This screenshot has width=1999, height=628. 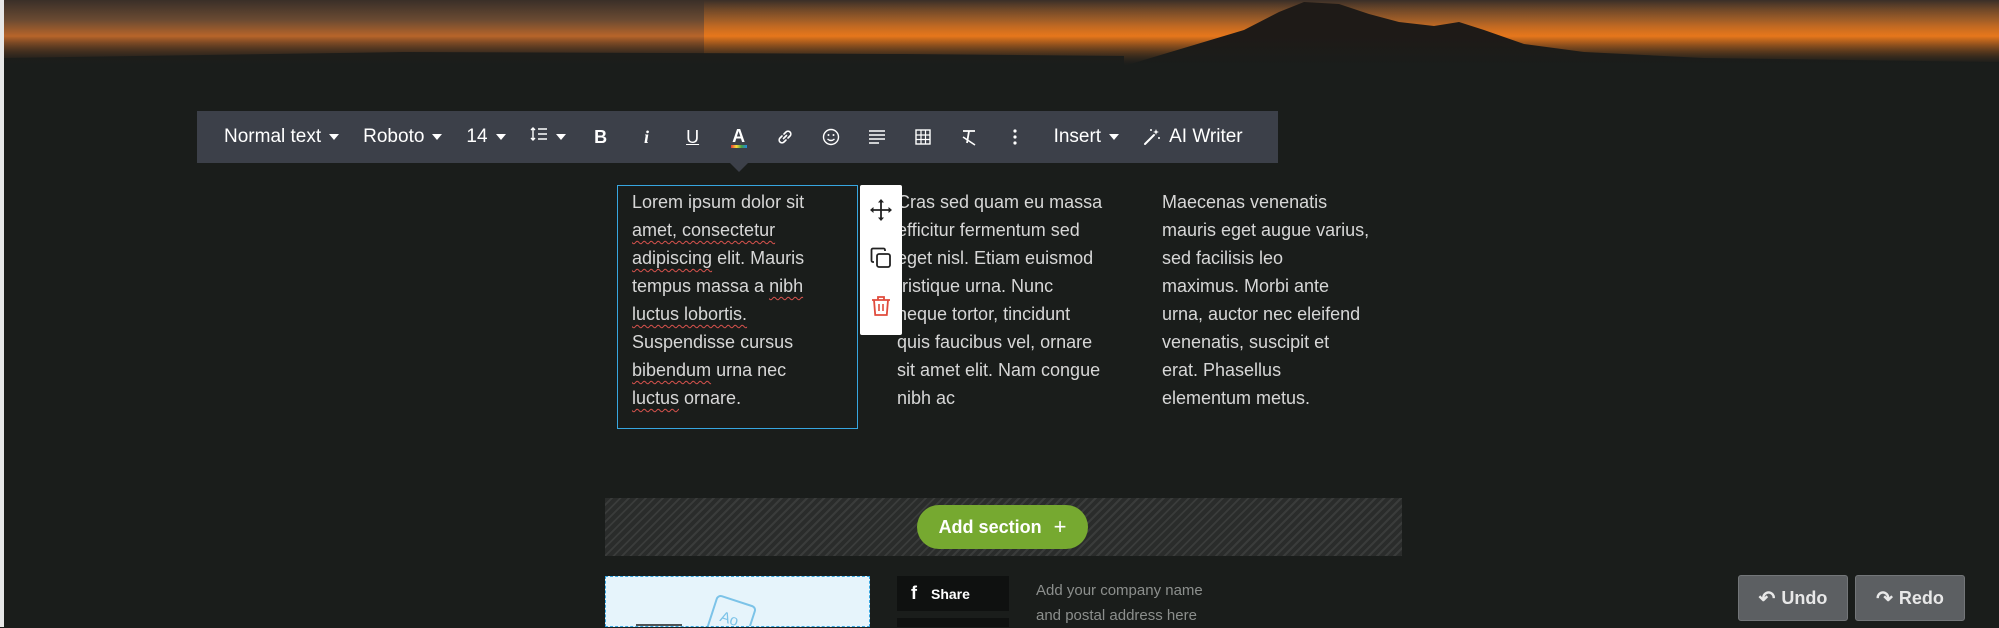 I want to click on logo-image-placeholder: Ao, so click(x=737, y=601).